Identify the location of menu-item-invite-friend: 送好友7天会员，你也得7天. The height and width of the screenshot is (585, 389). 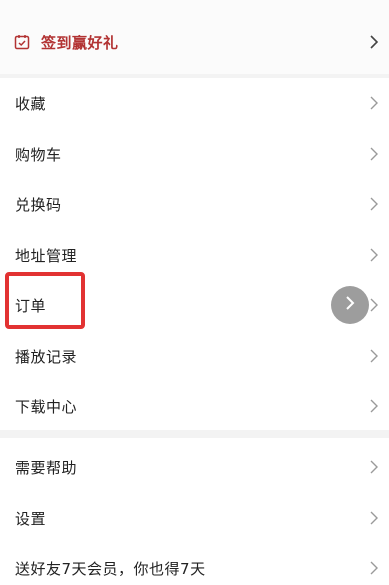
(194, 564).